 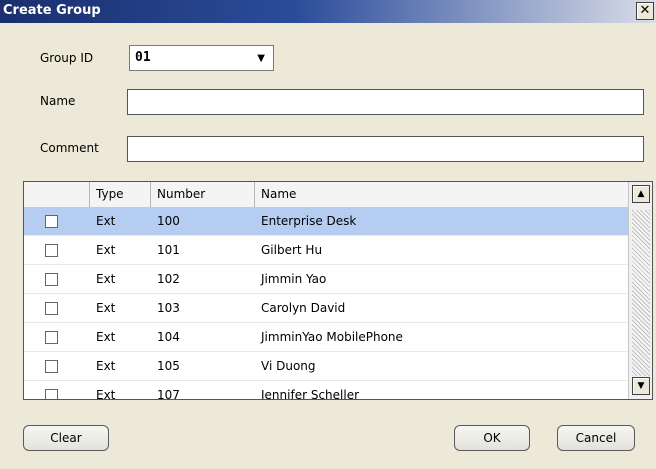 What do you see at coordinates (261, 58) in the screenshot?
I see `chevron-down-icon: ▼` at bounding box center [261, 58].